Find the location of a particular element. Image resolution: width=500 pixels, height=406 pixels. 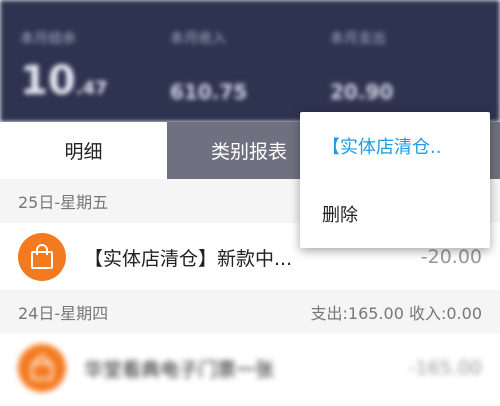

transaction-amount: -165.00 is located at coordinates (445, 368).